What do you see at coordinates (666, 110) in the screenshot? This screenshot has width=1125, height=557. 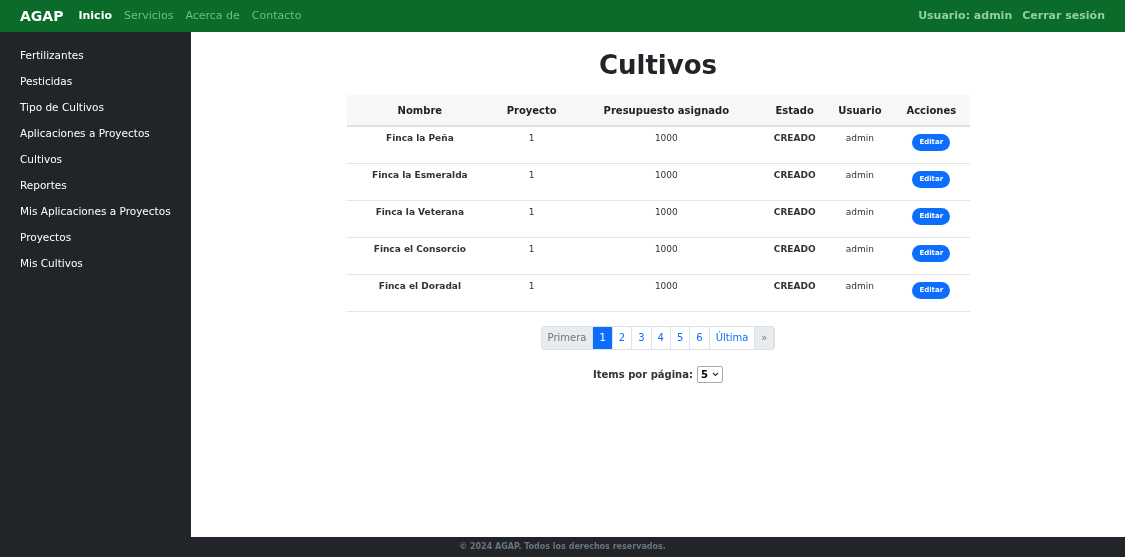 I see `column-header: Presupuesto asignado` at bounding box center [666, 110].